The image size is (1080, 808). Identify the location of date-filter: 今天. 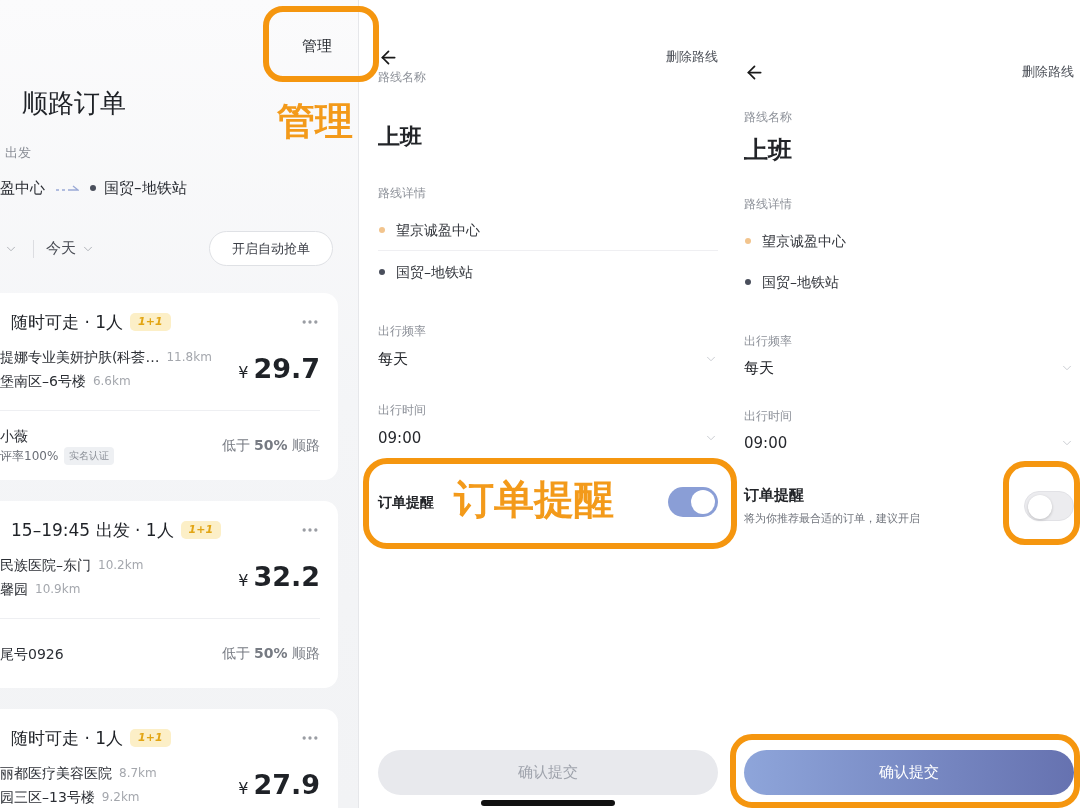
(70, 248).